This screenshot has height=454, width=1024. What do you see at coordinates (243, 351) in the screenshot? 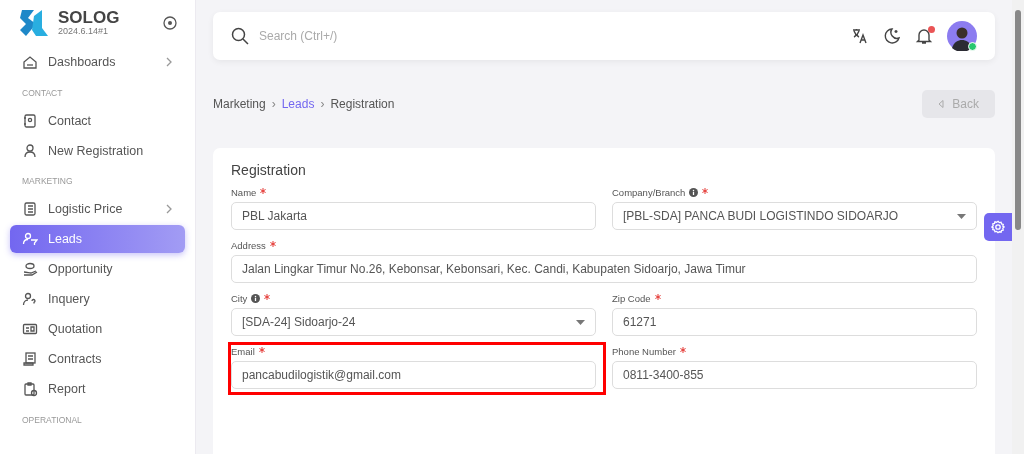
I see `field-label: Email` at bounding box center [243, 351].